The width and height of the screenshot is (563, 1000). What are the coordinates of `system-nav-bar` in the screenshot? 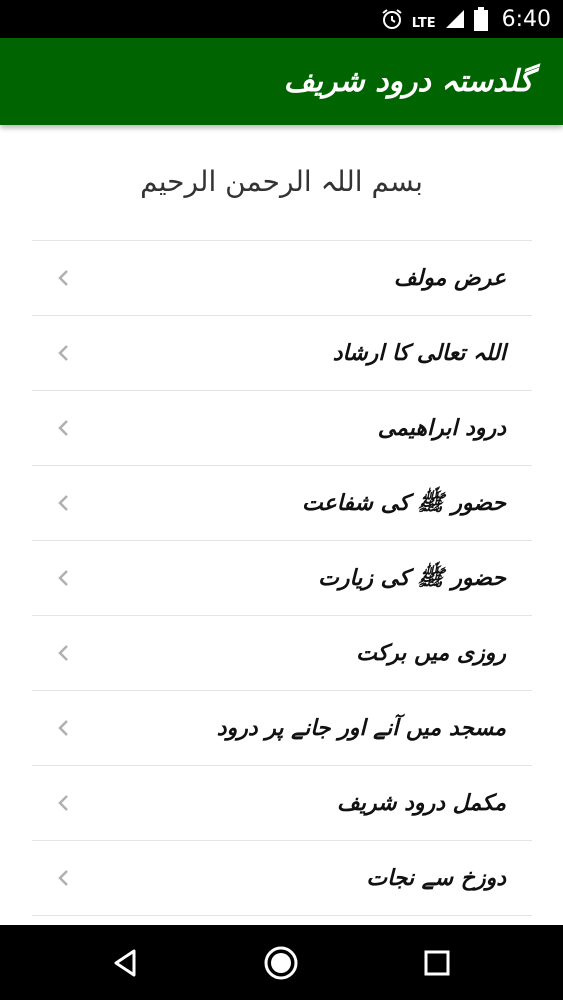 It's located at (281, 962).